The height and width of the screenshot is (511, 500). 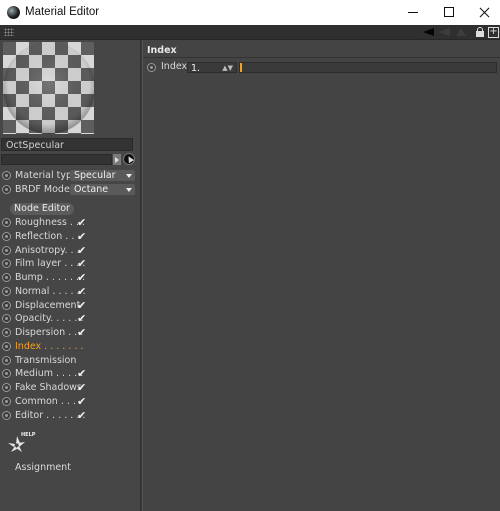 I want to click on channel-row: Opacity. . . . . . ✔, so click(x=47, y=318).